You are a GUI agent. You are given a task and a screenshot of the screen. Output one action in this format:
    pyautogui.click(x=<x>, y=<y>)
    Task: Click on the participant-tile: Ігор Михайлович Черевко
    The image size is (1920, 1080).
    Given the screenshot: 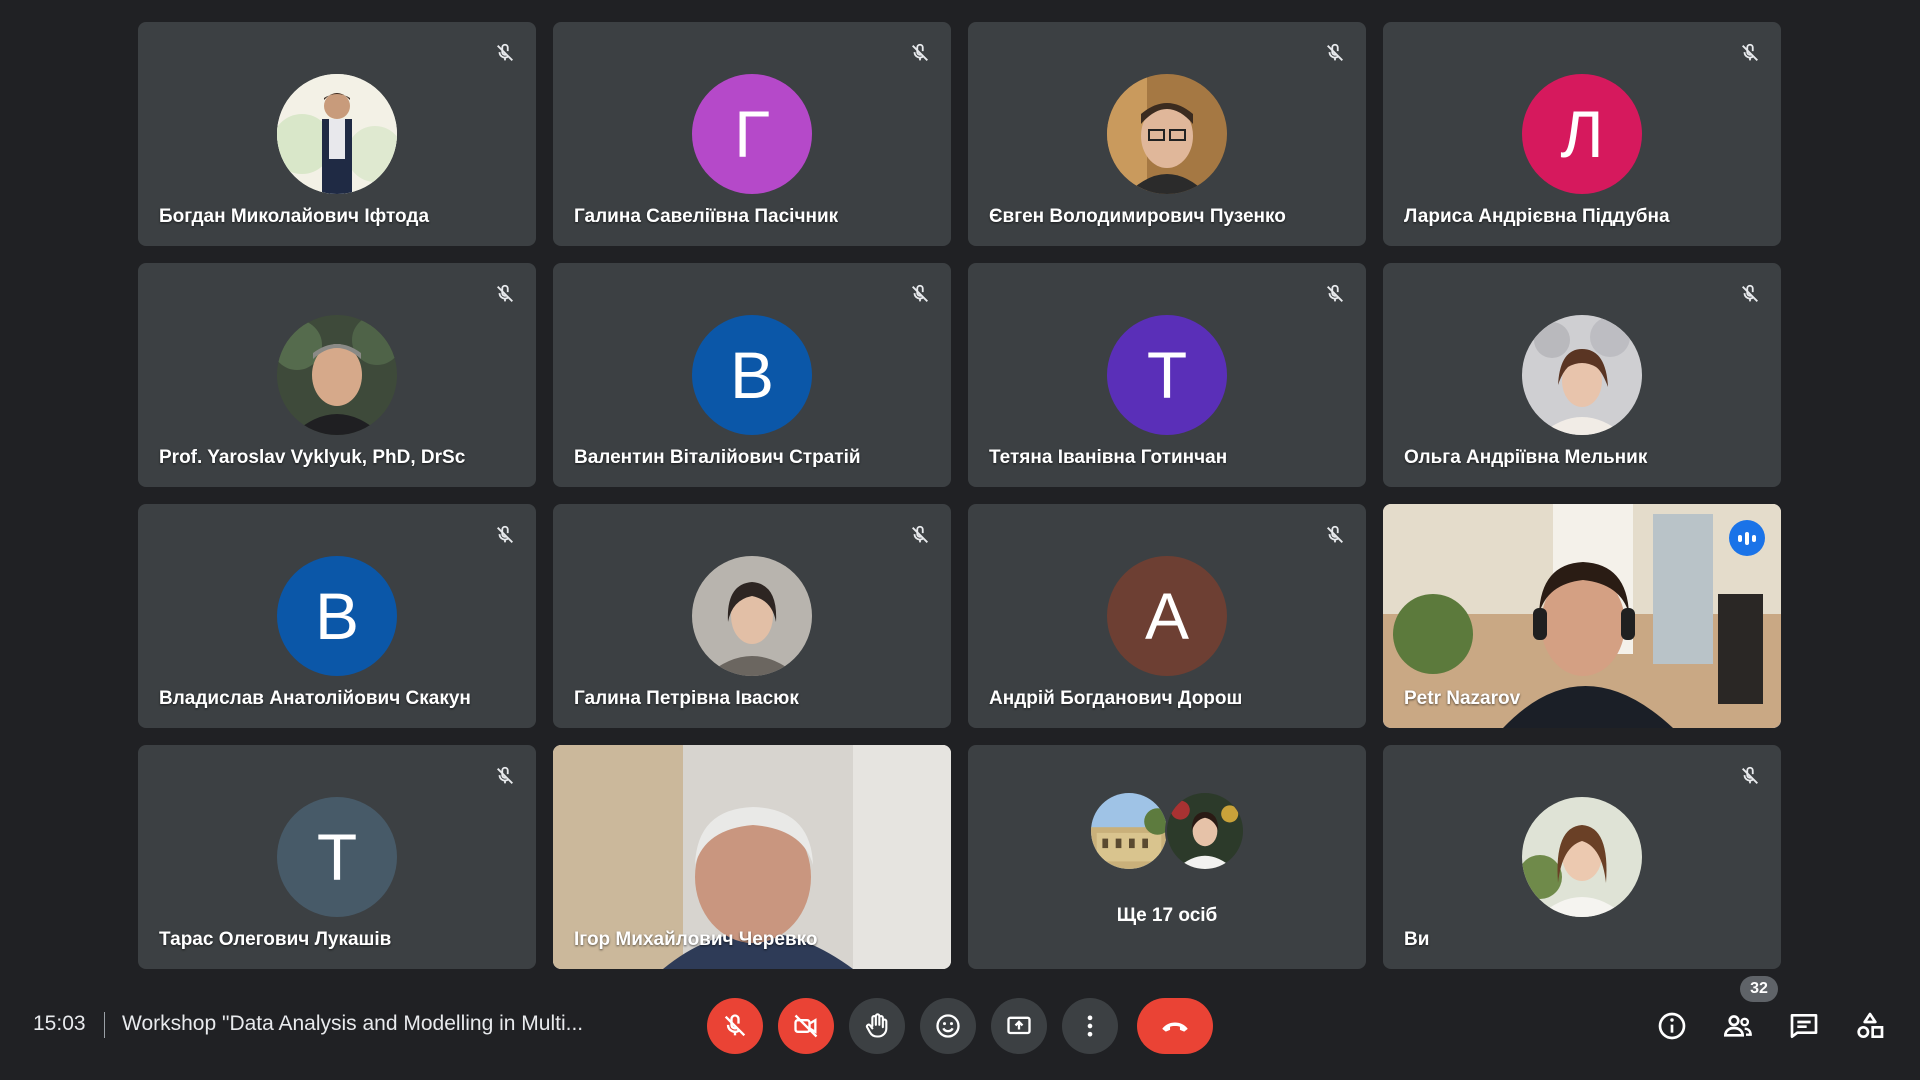 What is the action you would take?
    pyautogui.click(x=752, y=857)
    